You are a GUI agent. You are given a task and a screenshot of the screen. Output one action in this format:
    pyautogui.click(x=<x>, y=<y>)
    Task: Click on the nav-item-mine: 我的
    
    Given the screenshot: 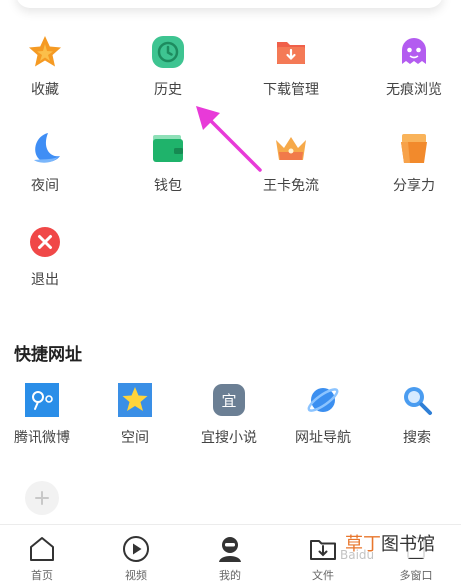 What is the action you would take?
    pyautogui.click(x=230, y=559)
    